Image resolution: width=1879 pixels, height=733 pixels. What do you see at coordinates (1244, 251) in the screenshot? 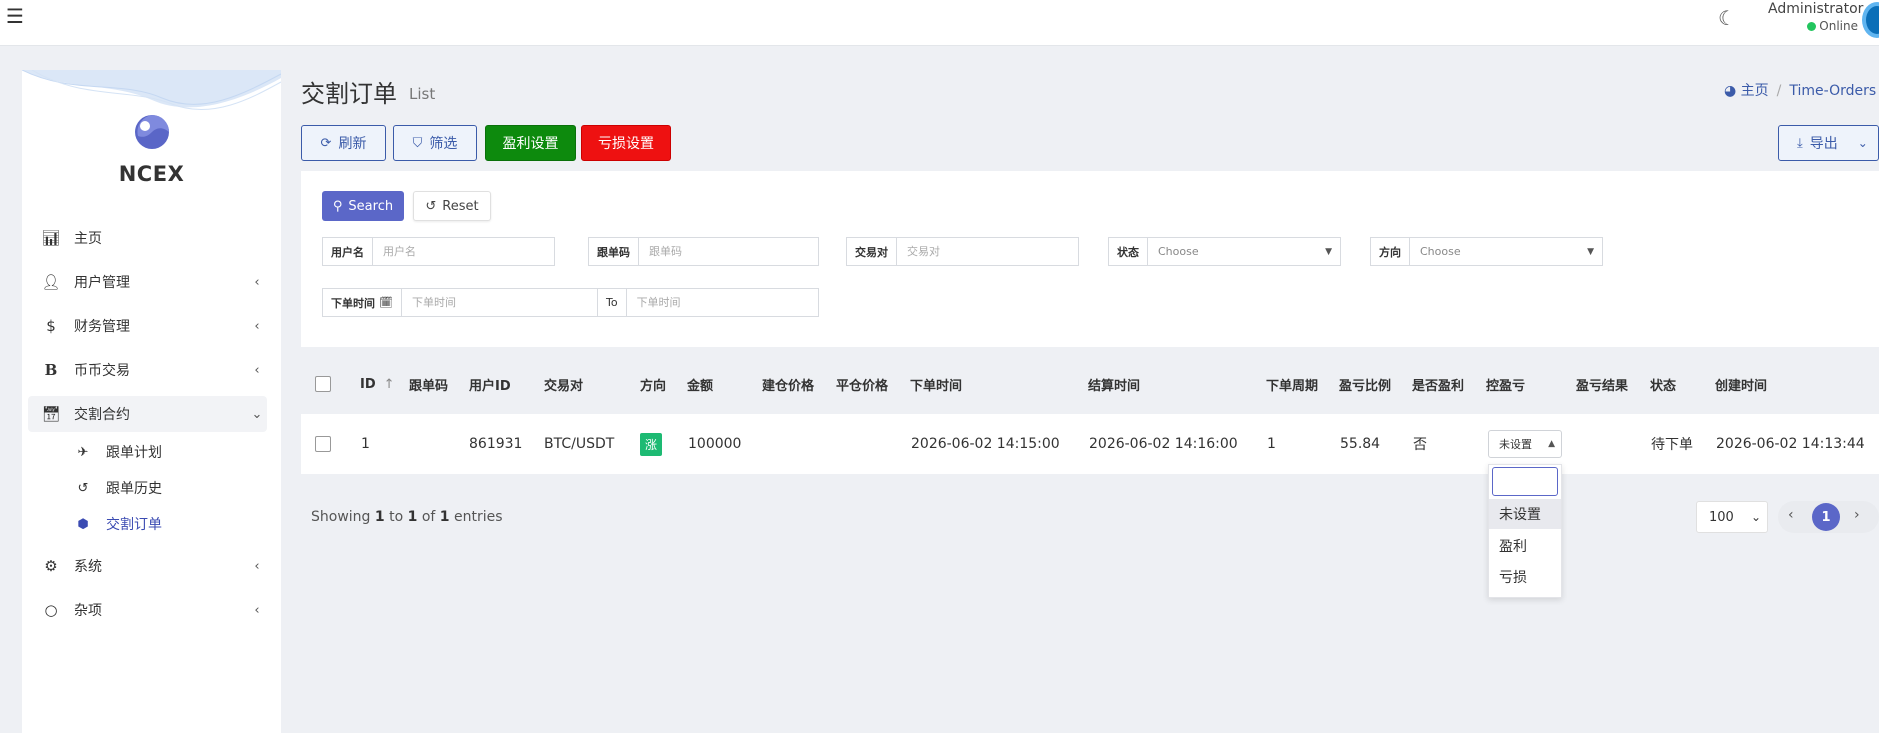
I see `status-select: Choose ▼` at bounding box center [1244, 251].